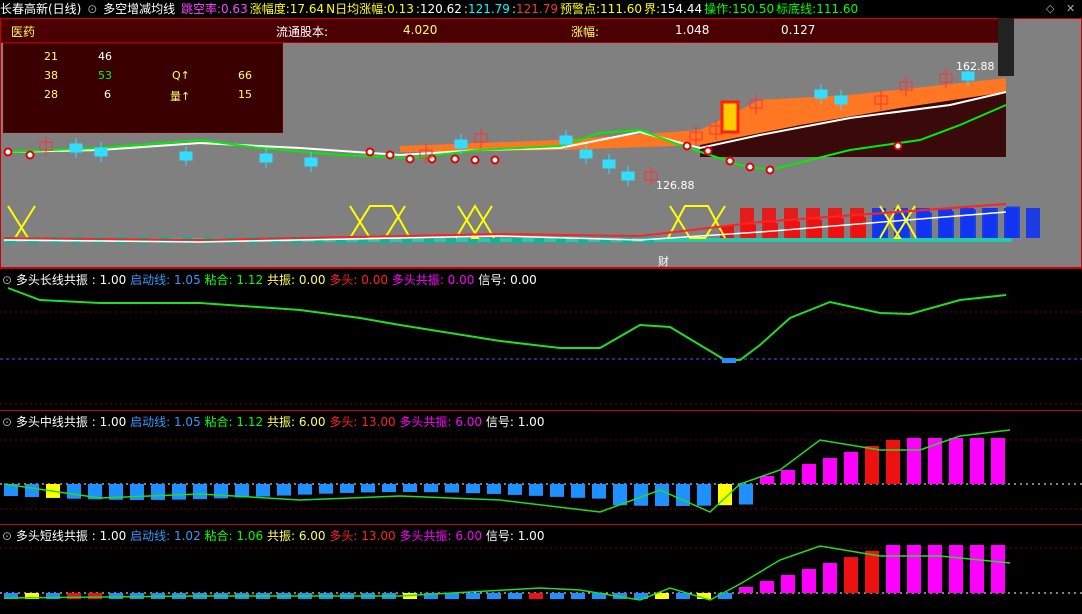  I want to click on panel-v1: 1.05, so click(187, 280).